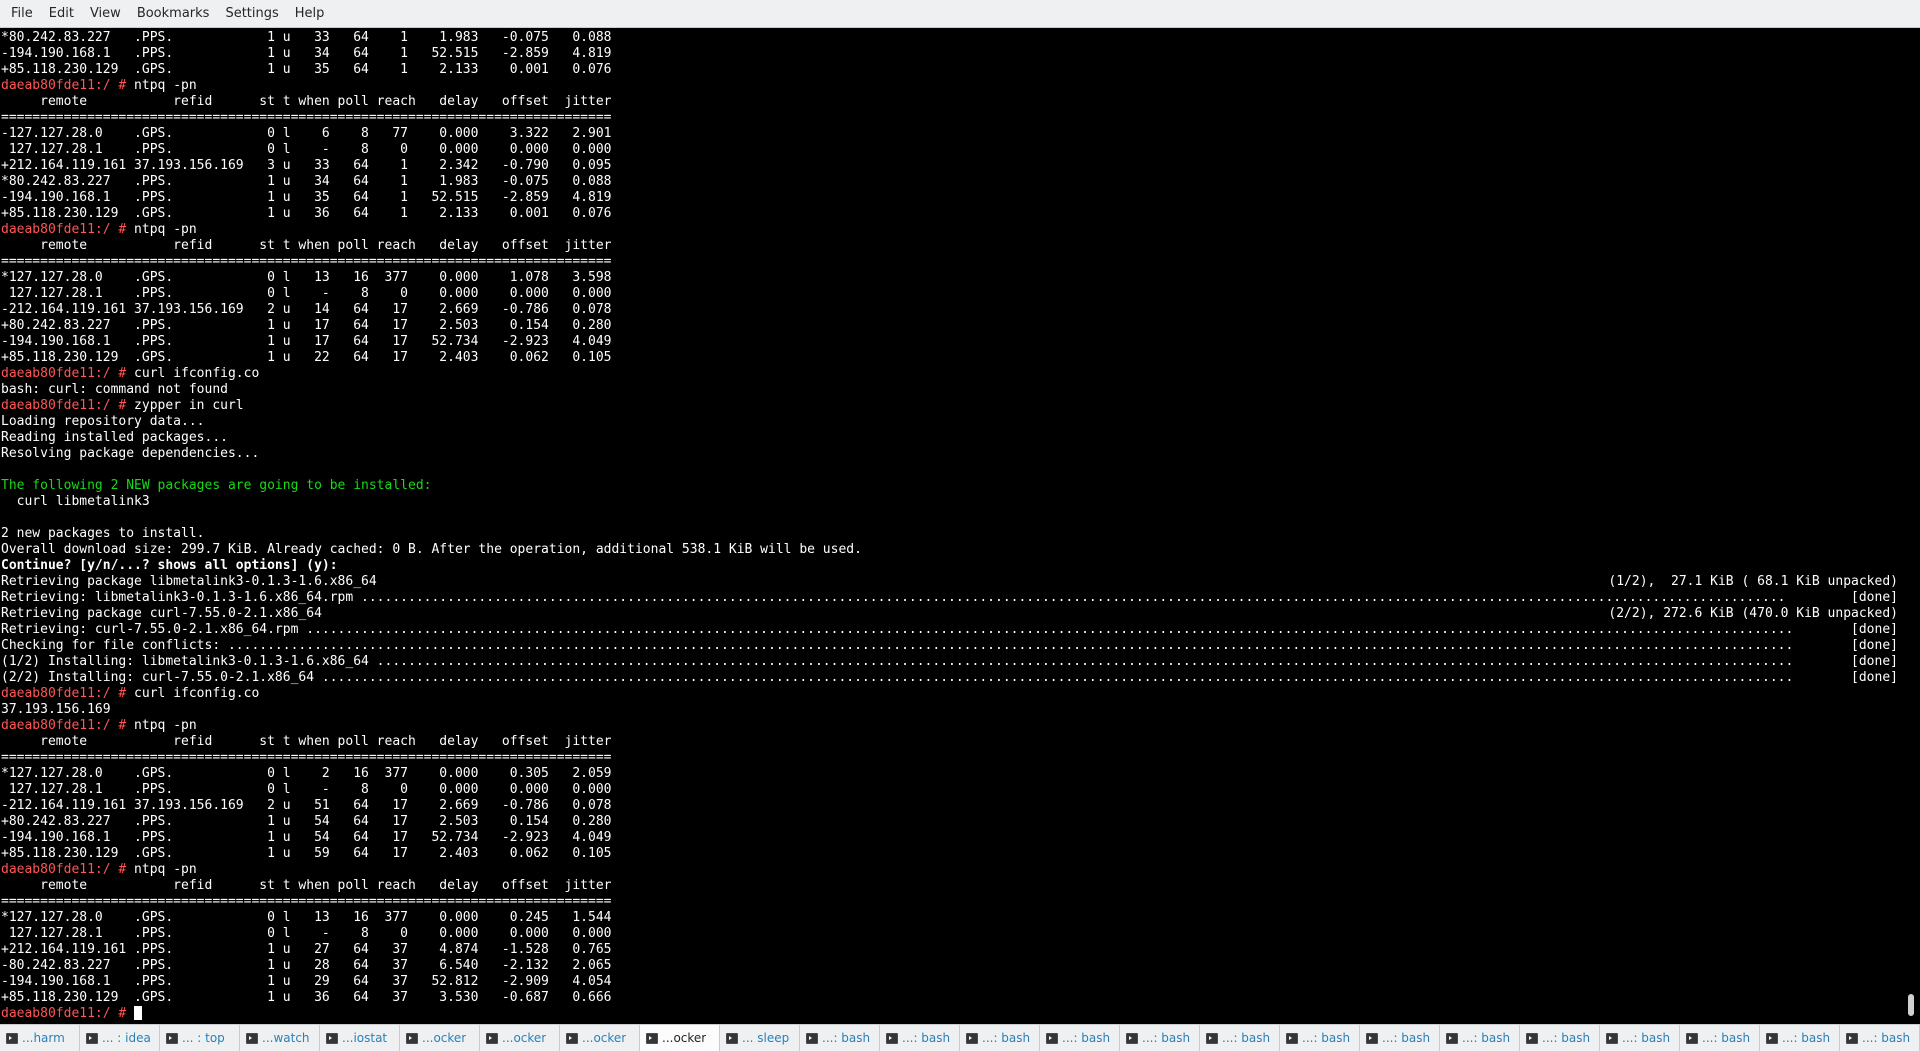 Image resolution: width=1920 pixels, height=1051 pixels. I want to click on output-text: 2 new packages to install., so click(103, 533).